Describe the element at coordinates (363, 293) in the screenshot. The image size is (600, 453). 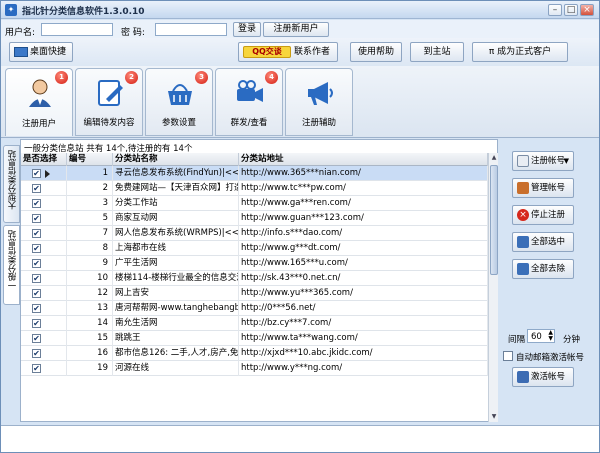
I see `site-url: http://www.yu***365.com/` at that location.